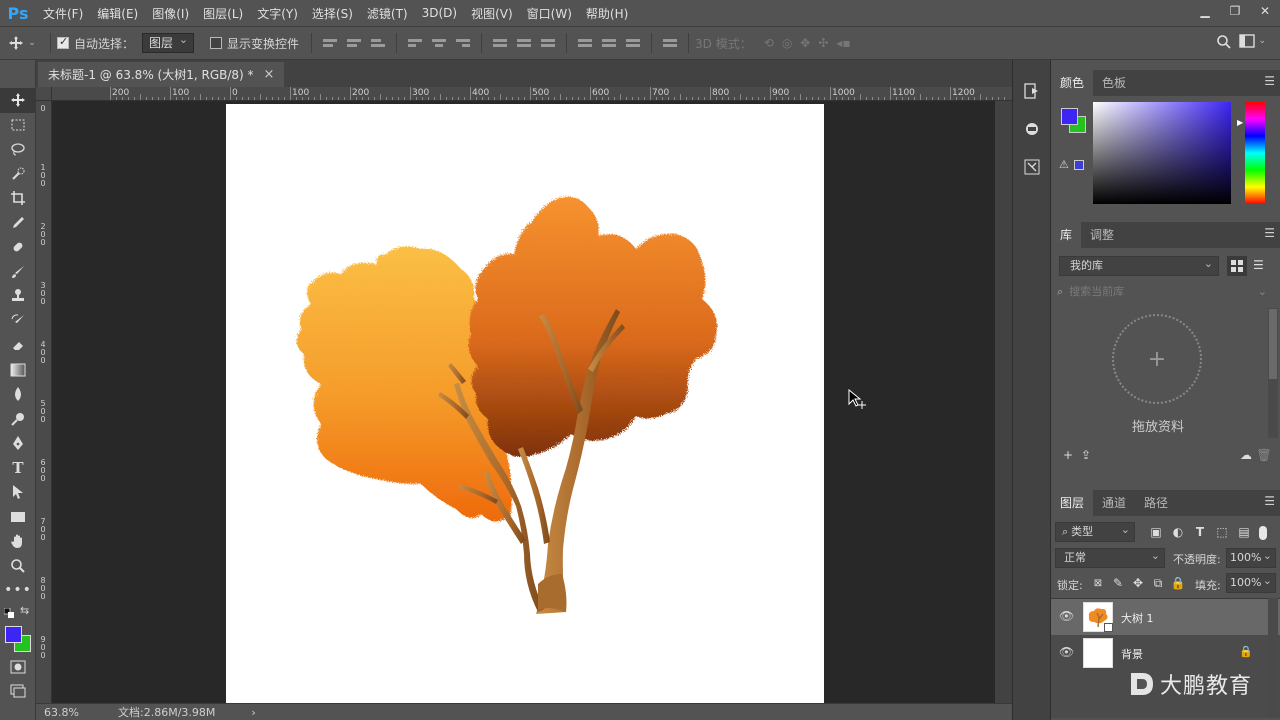 This screenshot has height=720, width=1280. I want to click on pen-tool-icon, so click(18, 443).